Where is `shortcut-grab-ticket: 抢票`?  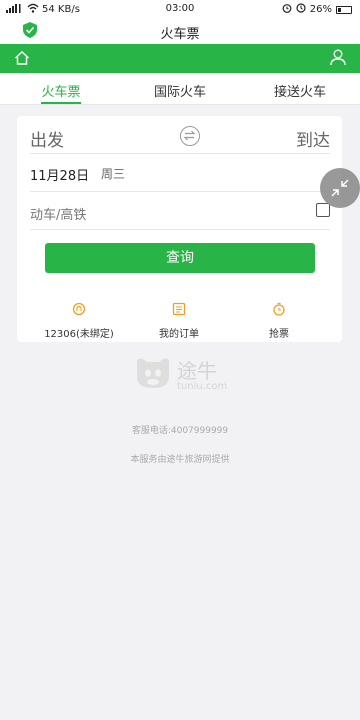
shortcut-grab-ticket: 抢票 is located at coordinates (279, 320).